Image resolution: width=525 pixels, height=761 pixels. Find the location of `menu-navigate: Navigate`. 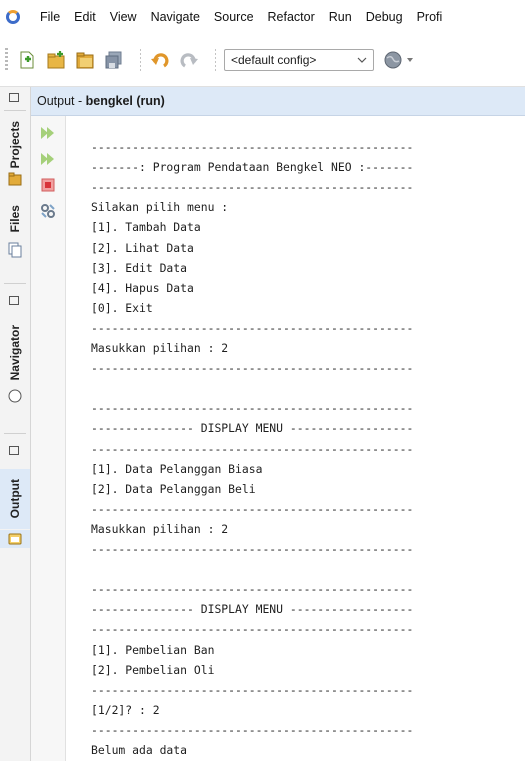

menu-navigate: Navigate is located at coordinates (175, 17).